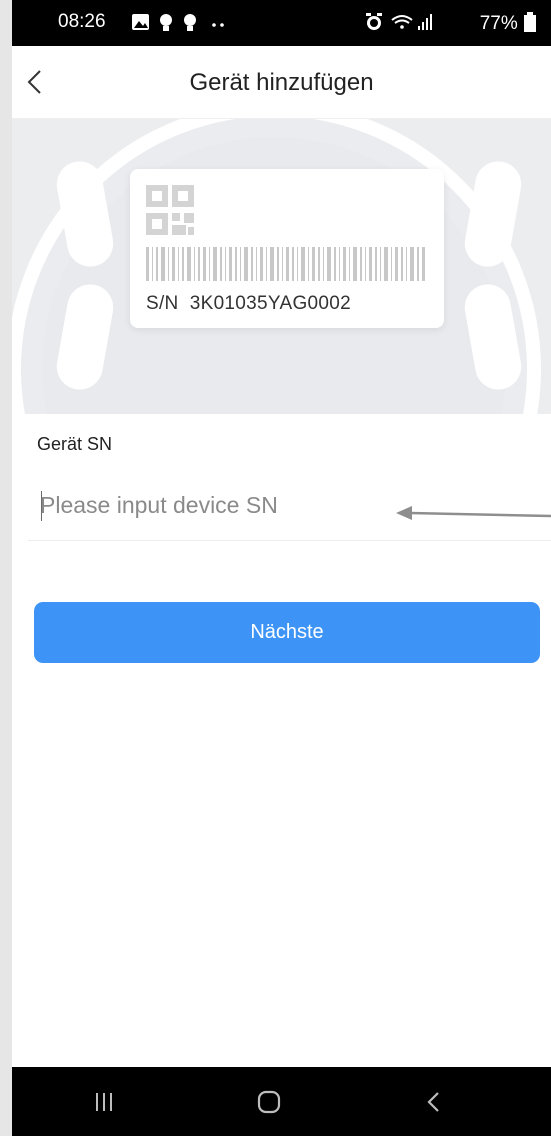  Describe the element at coordinates (170, 210) in the screenshot. I see `qr-code-icon` at that location.